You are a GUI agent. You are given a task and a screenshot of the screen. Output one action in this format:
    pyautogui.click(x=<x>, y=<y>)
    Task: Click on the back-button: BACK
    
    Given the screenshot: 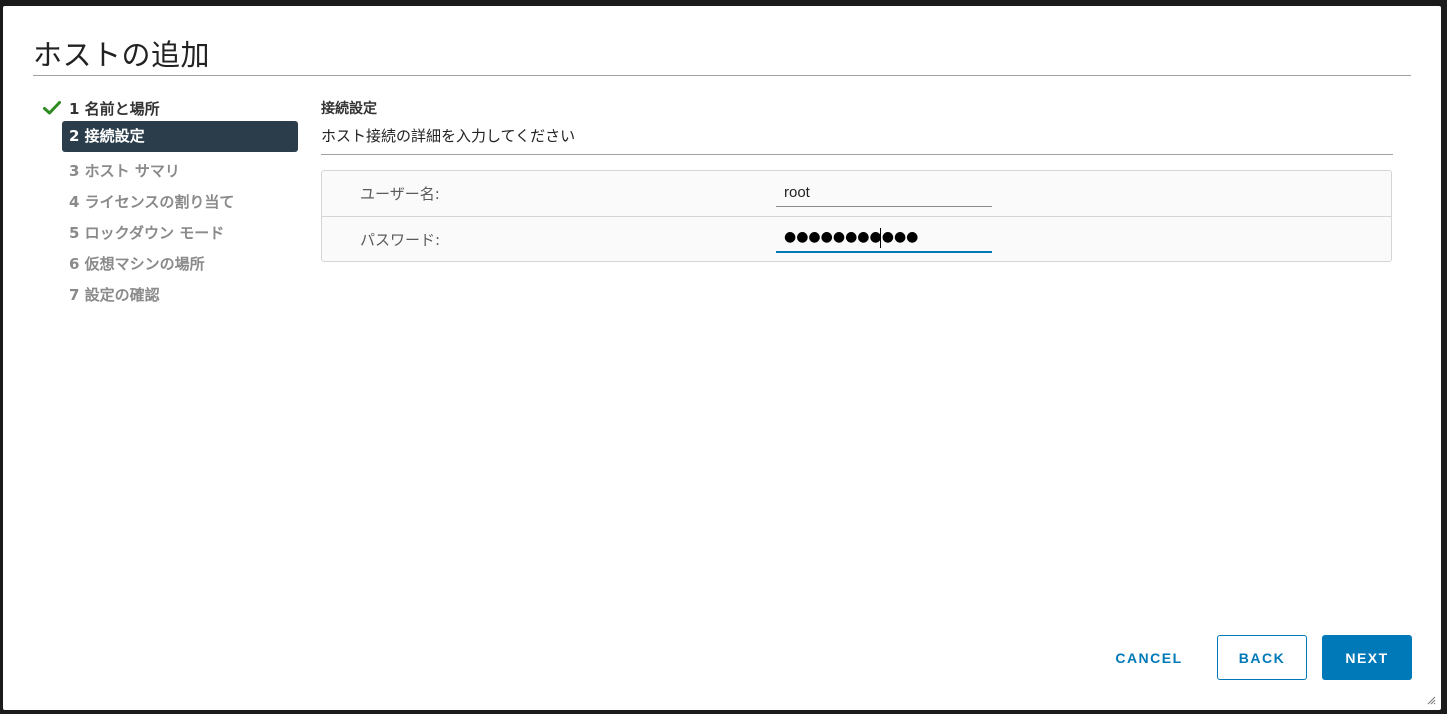 What is the action you would take?
    pyautogui.click(x=1262, y=657)
    